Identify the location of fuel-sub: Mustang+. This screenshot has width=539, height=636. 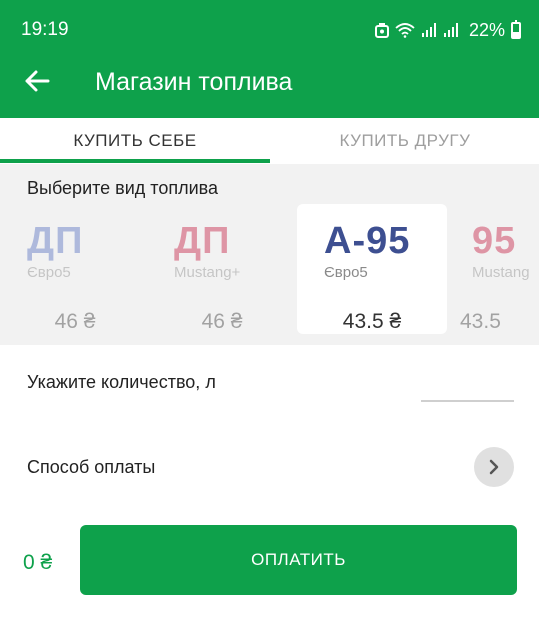
(207, 272).